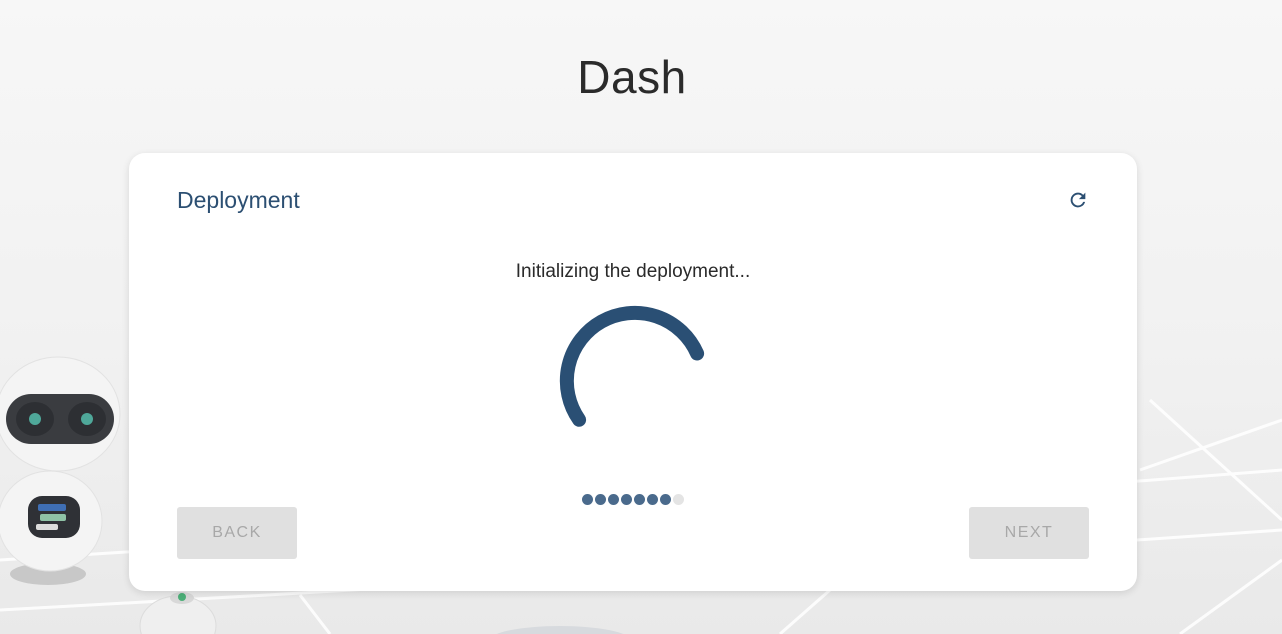 The height and width of the screenshot is (634, 1282). Describe the element at coordinates (633, 500) in the screenshot. I see `progress-stepper` at that location.